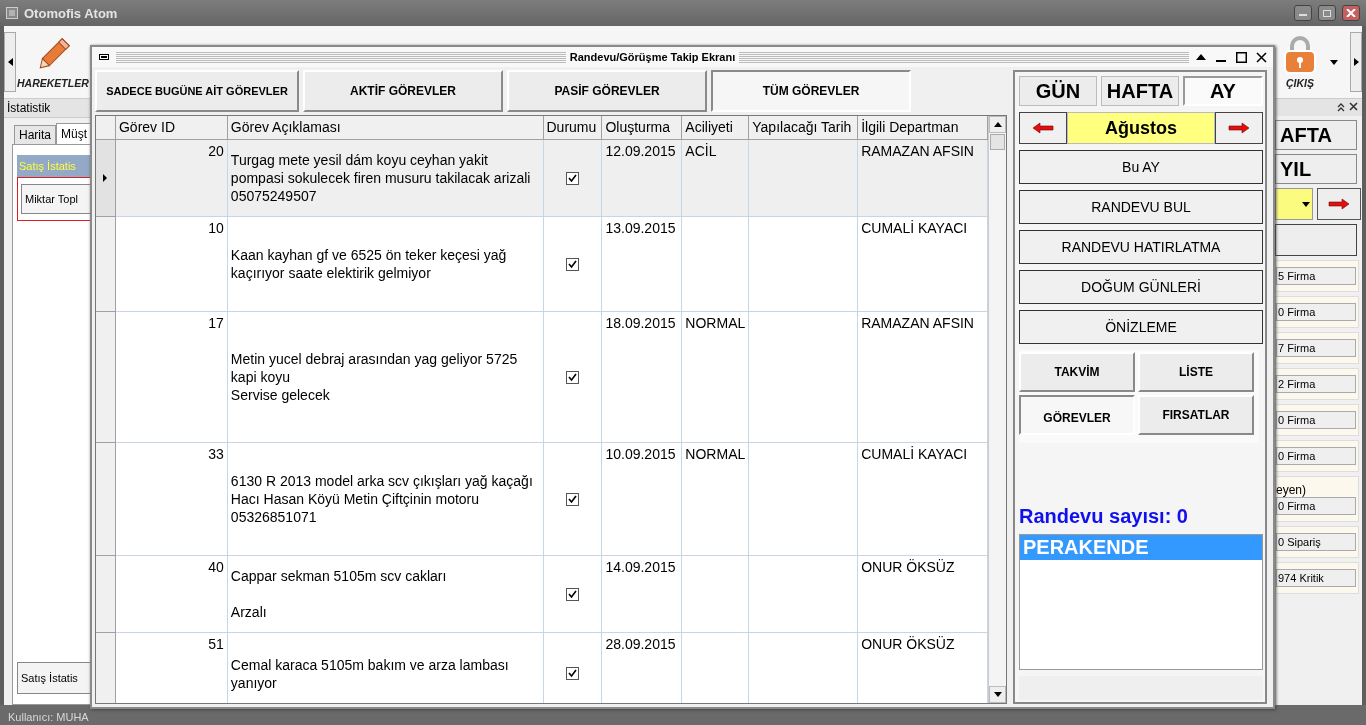 The height and width of the screenshot is (725, 1366). I want to click on appointment-count: Randevu sayısı: 0, so click(1104, 516).